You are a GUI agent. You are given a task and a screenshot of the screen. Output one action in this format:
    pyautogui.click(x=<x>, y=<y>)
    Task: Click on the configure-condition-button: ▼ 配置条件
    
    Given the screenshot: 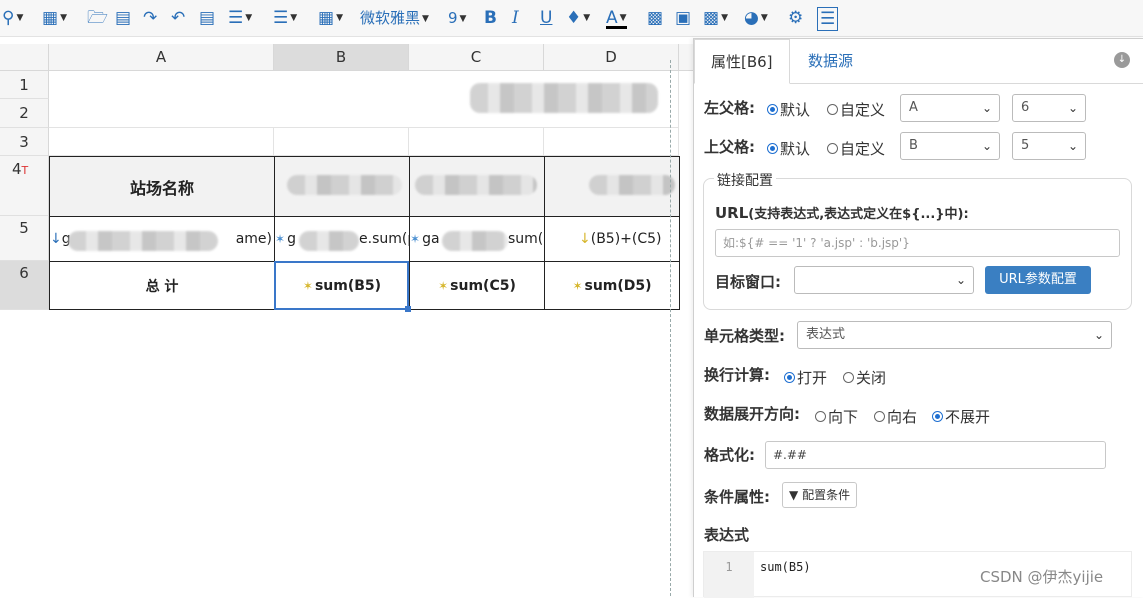 What is the action you would take?
    pyautogui.click(x=820, y=495)
    